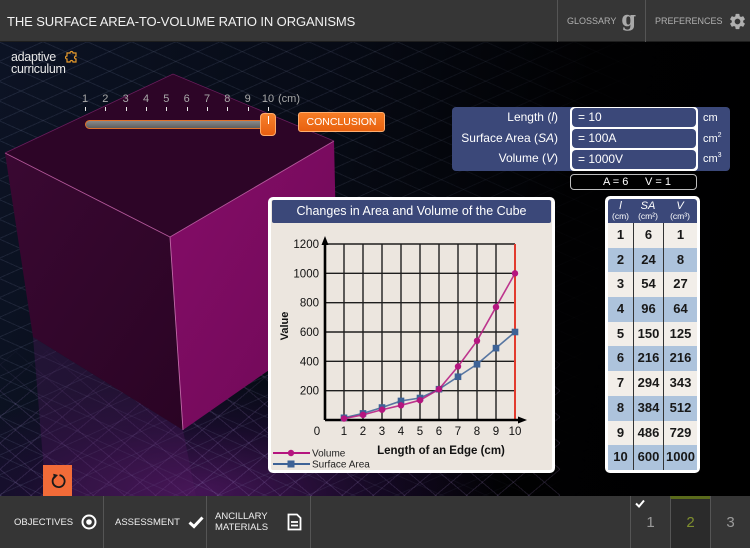 The height and width of the screenshot is (548, 750). Describe the element at coordinates (439, 432) in the screenshot. I see `x-tick-label: 6` at that location.